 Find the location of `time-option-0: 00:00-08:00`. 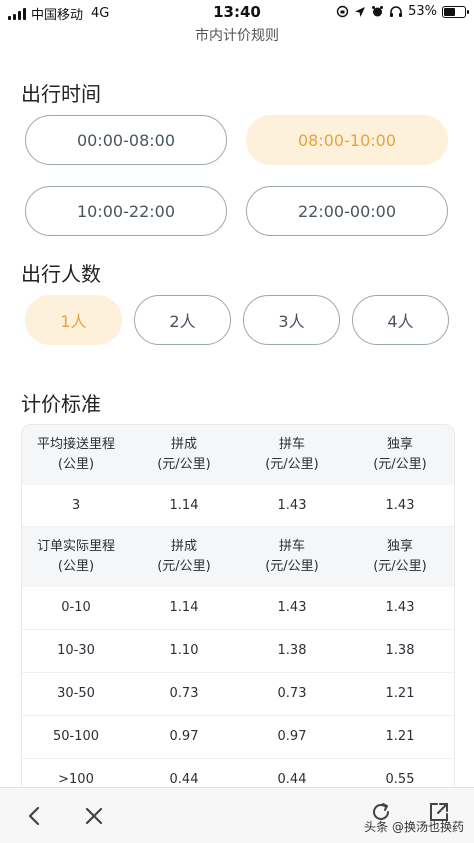

time-option-0: 00:00-08:00 is located at coordinates (126, 140).